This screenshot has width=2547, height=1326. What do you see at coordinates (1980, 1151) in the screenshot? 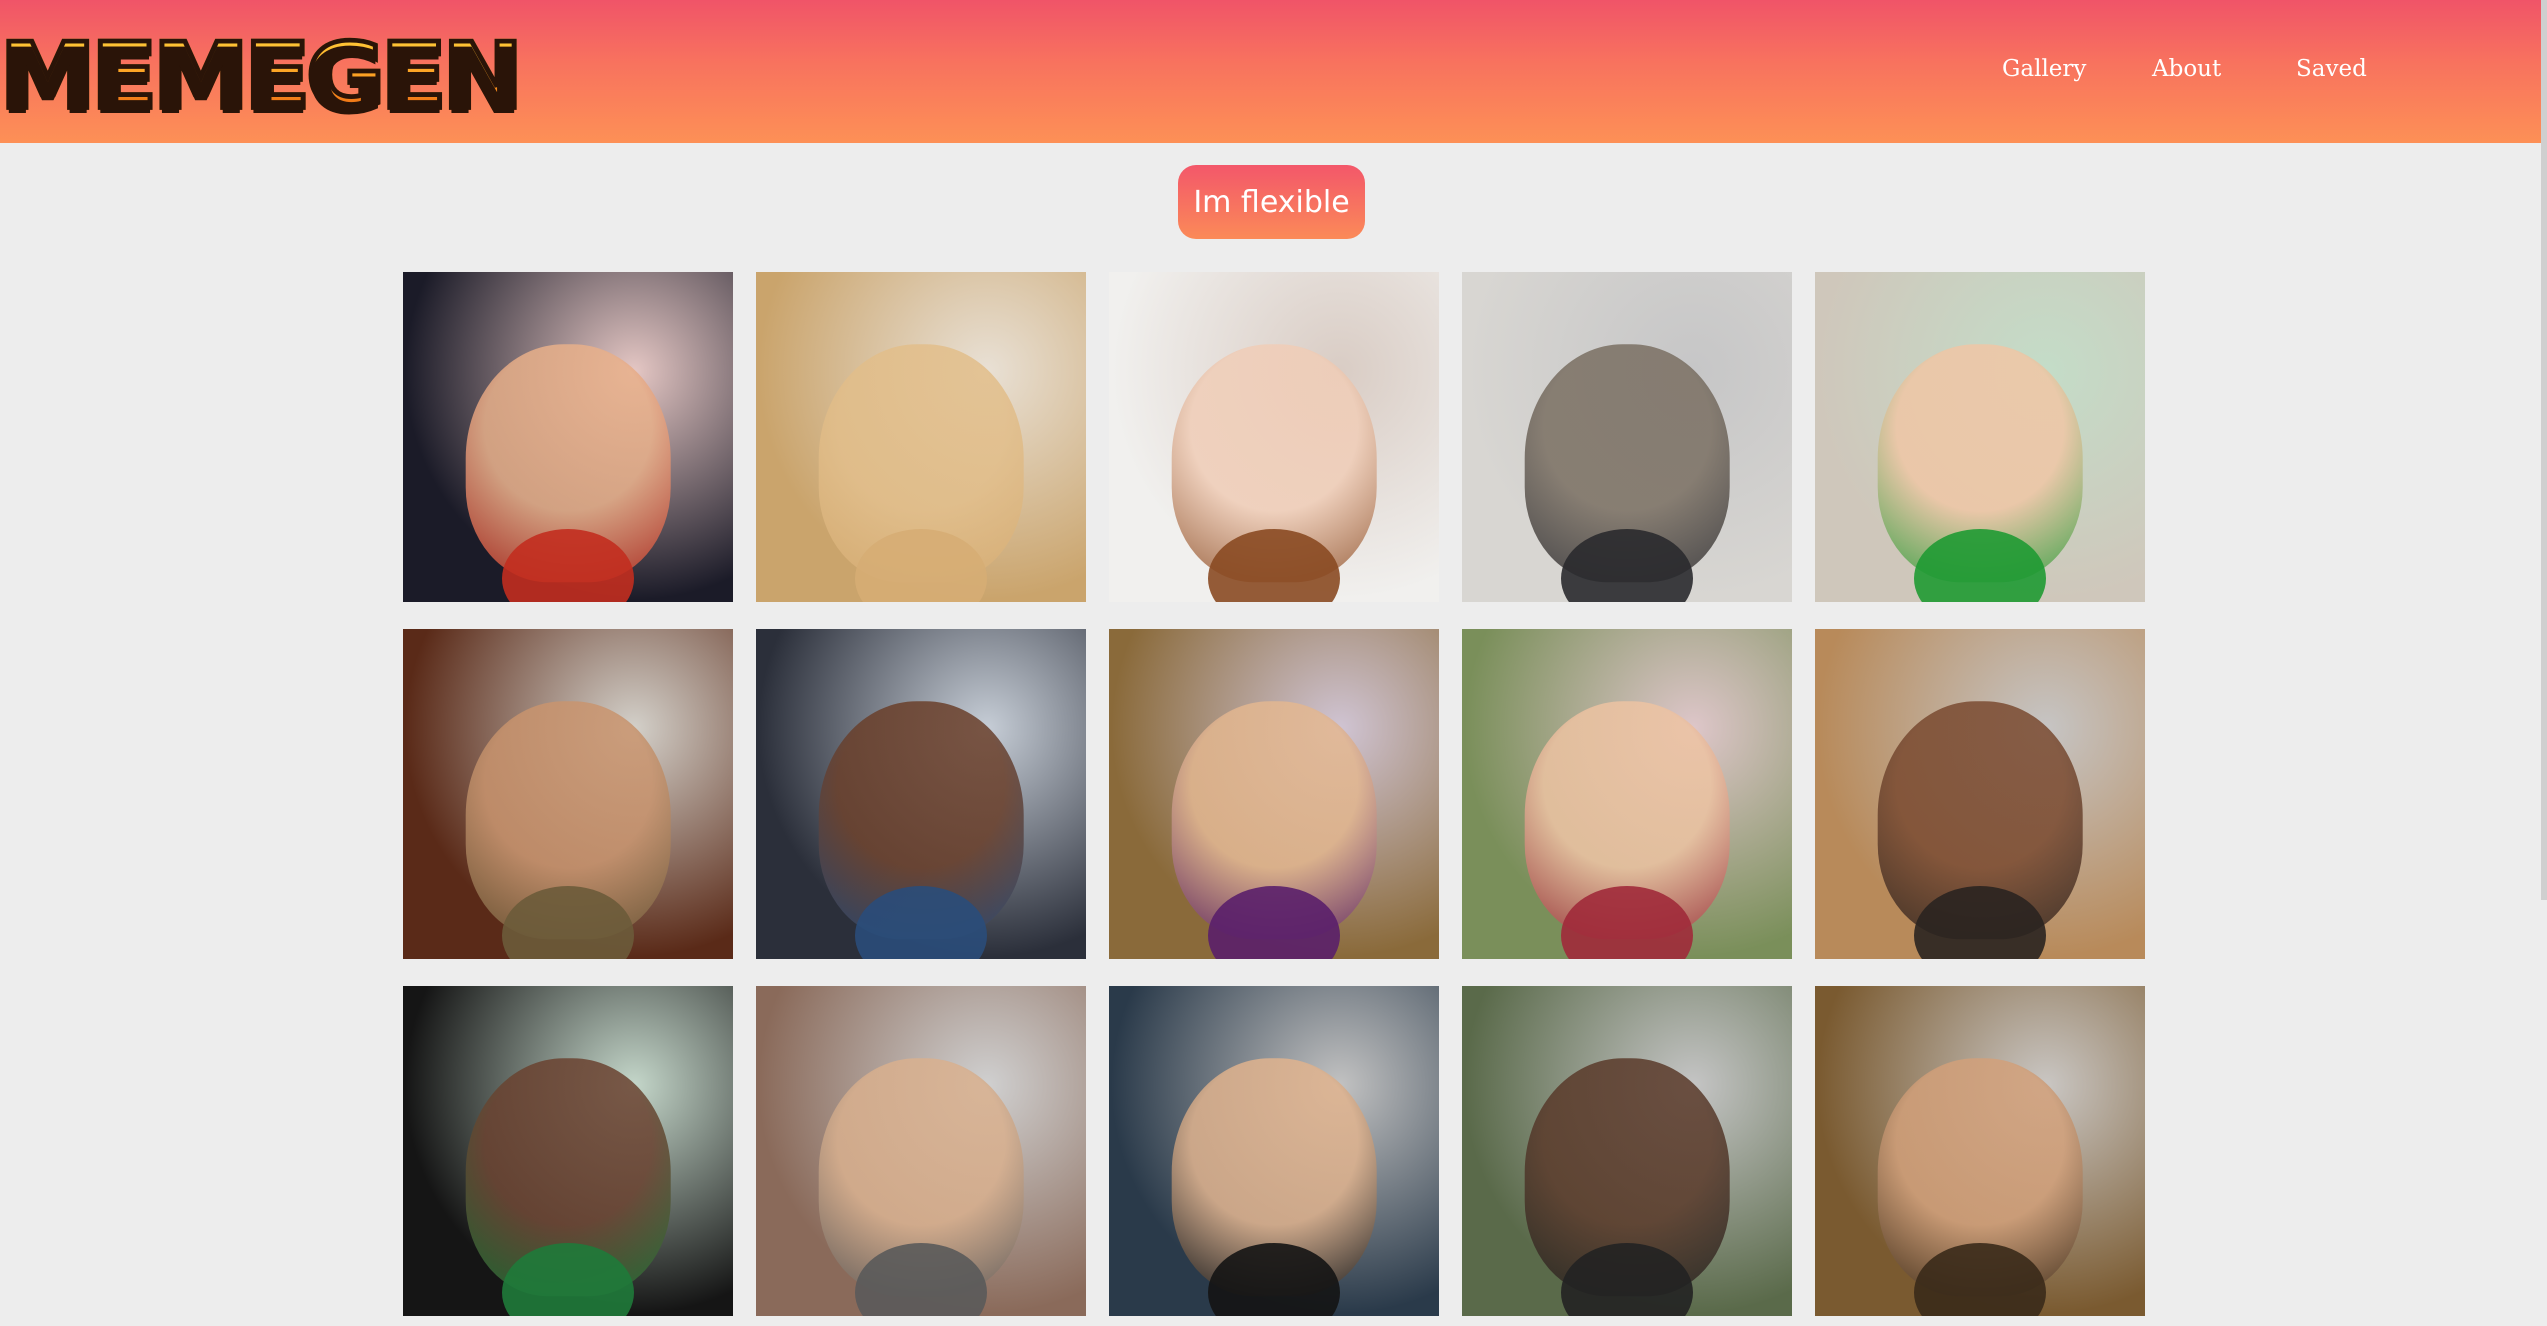
I see `meme-image-one-does-not-simply` at bounding box center [1980, 1151].